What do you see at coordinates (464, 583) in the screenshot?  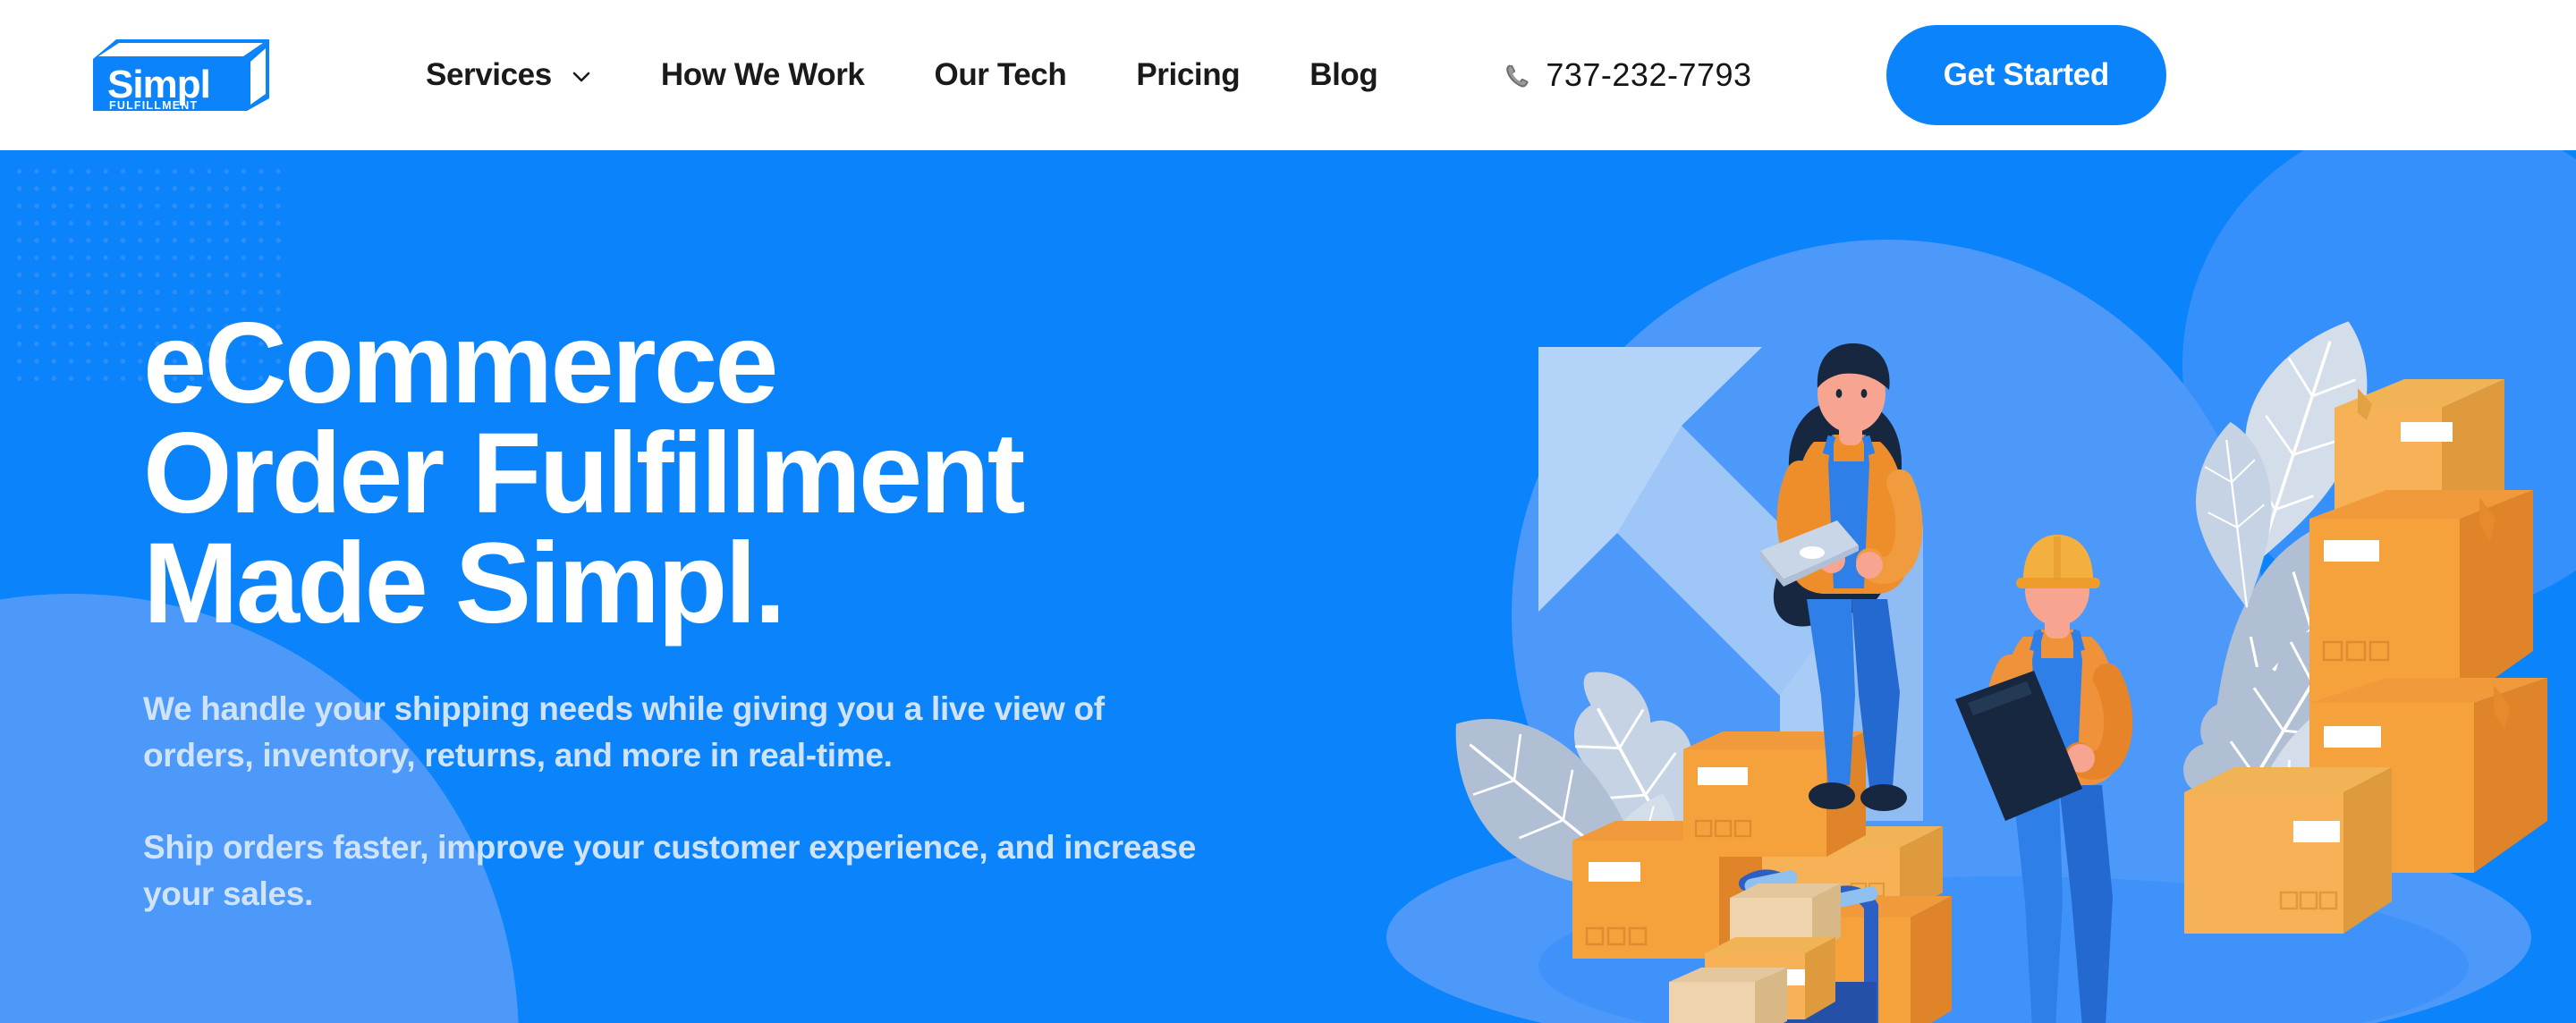 I see `headline-line-3: Made Simpl.` at bounding box center [464, 583].